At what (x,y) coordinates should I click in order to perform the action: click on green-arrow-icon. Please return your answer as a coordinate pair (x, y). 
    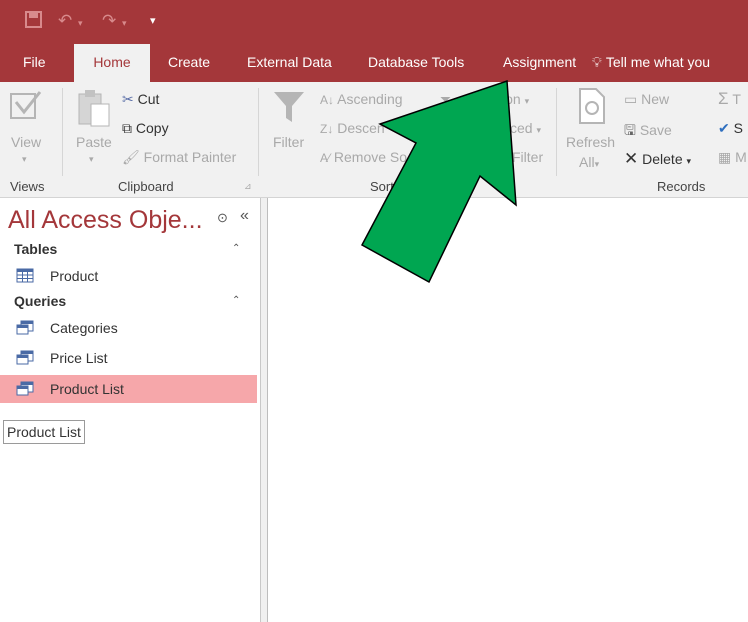
    Looking at the image, I should click on (438, 181).